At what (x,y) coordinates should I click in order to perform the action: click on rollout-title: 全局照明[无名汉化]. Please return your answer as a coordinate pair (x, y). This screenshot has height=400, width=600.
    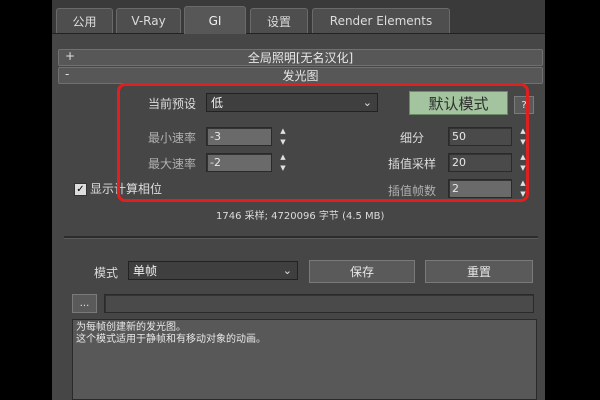
    Looking at the image, I should click on (300, 58).